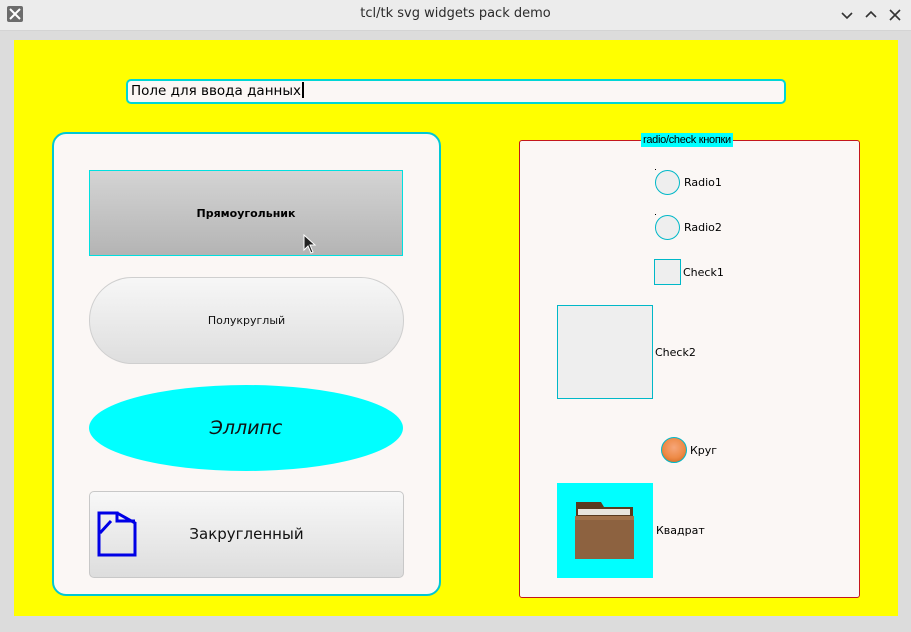 This screenshot has width=911, height=632. I want to click on window-titlebar: tcl/tk svg widgets pack demo, so click(455, 15).